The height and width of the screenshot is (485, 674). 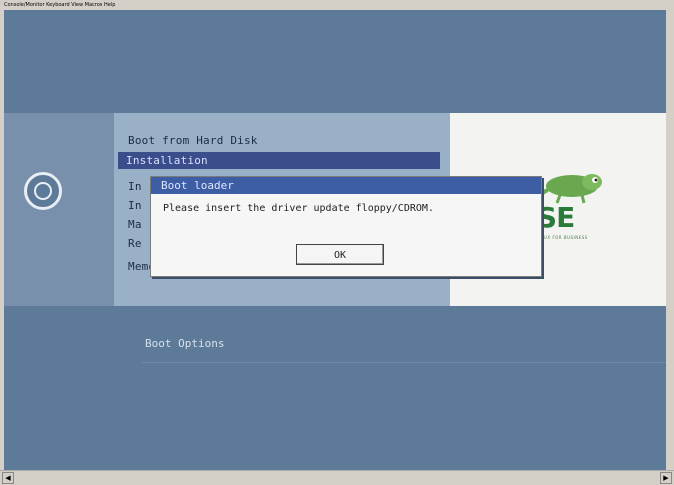 I want to click on scroll-right-icon: ▶, so click(x=666, y=478).